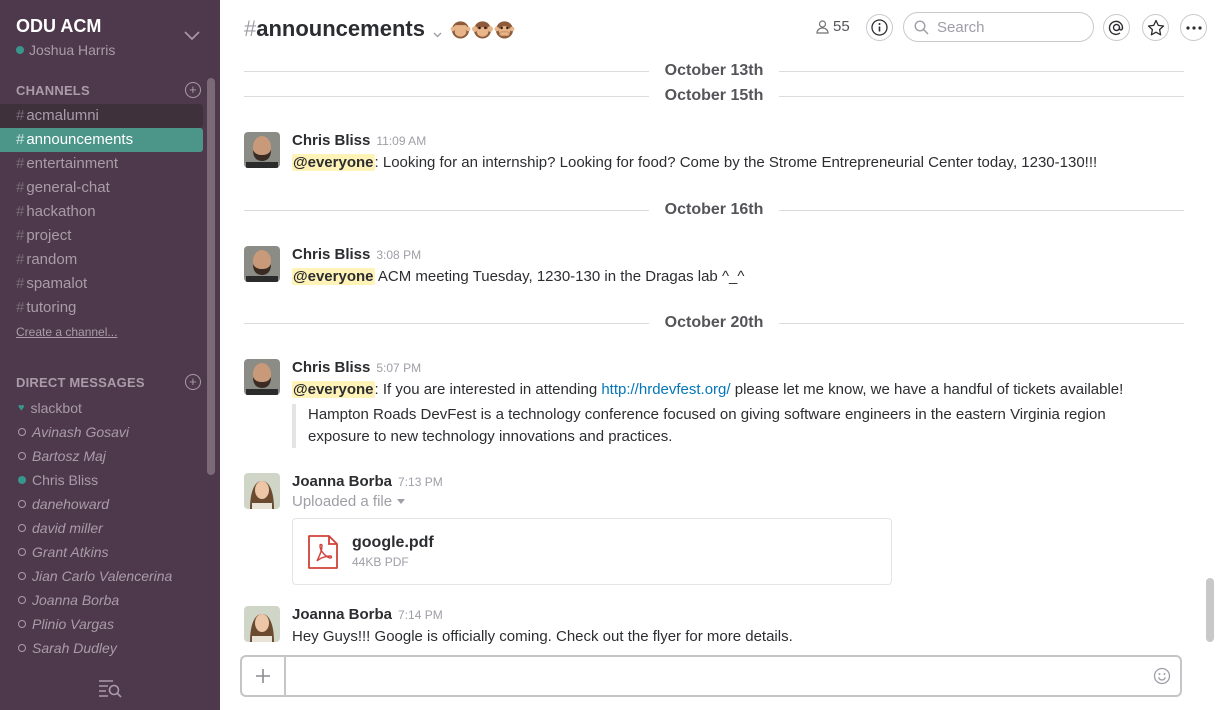  Describe the element at coordinates (72, 163) in the screenshot. I see `sidebar-item-label: entertainment` at that location.